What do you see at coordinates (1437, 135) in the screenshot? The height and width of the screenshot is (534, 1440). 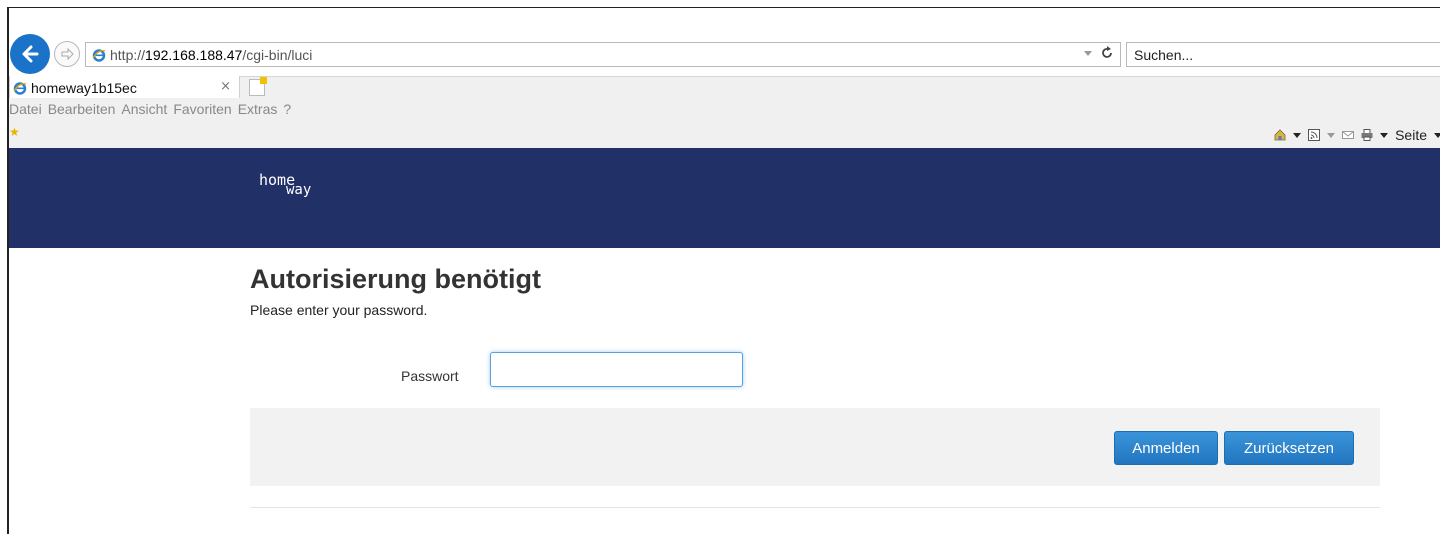 I see `page-menu-dropdown-icon` at bounding box center [1437, 135].